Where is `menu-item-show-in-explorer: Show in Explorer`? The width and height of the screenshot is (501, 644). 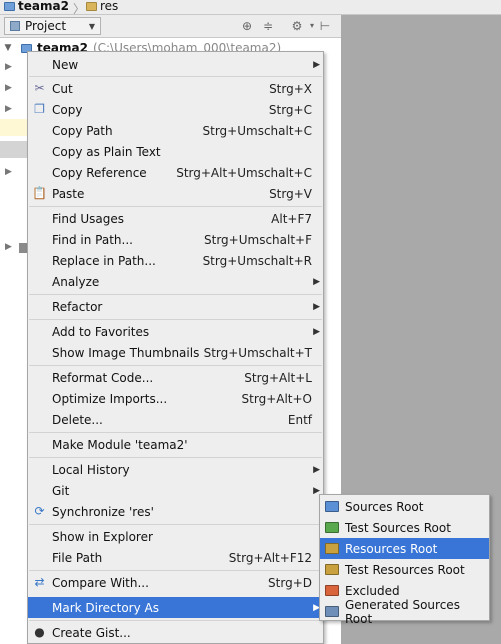 menu-item-show-in-explorer: Show in Explorer is located at coordinates (175, 536).